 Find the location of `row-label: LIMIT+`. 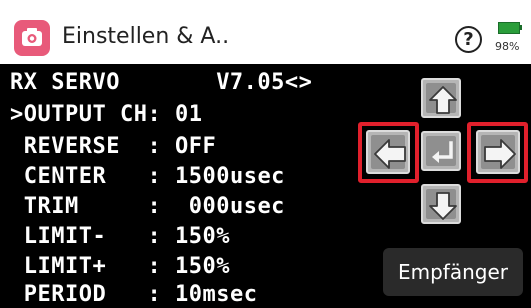

row-label: LIMIT+ is located at coordinates (85, 266).